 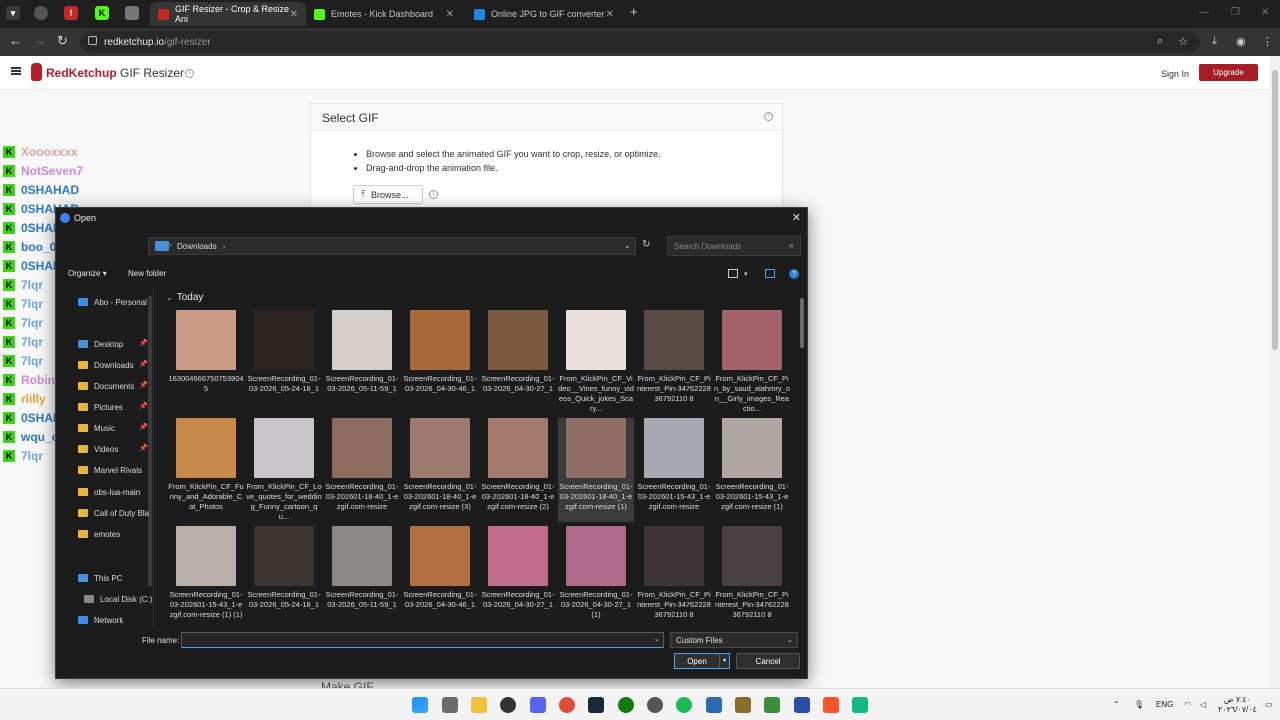 I want to click on nav-item: This PC, so click(x=100, y=578).